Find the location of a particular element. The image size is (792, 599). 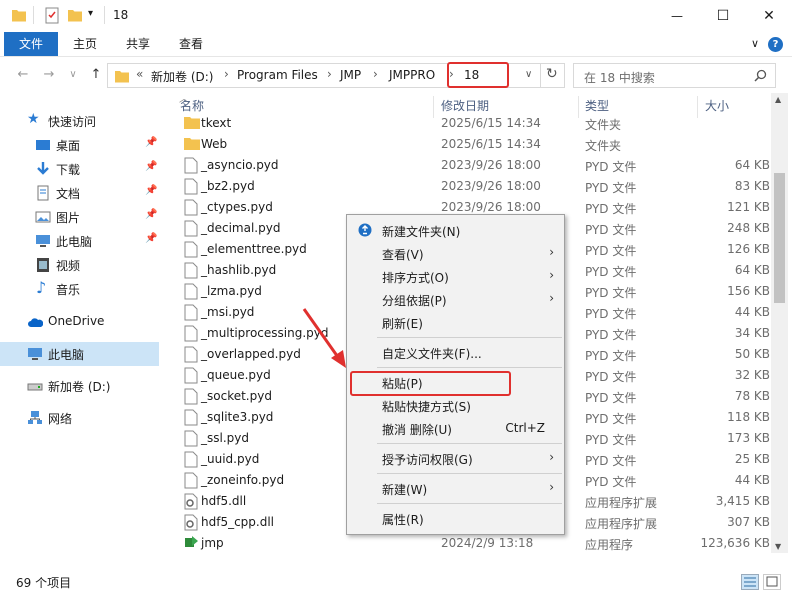

up-button: ↑ is located at coordinates (96, 75).